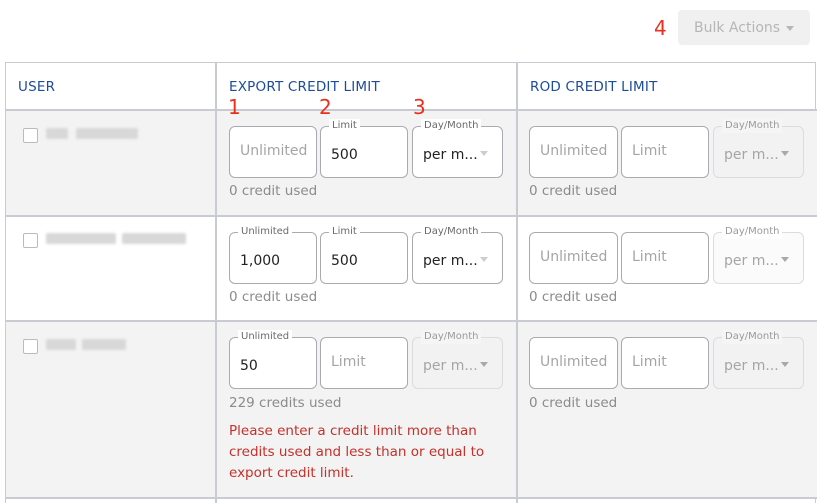  What do you see at coordinates (37, 86) in the screenshot?
I see `column-header-user: USER` at bounding box center [37, 86].